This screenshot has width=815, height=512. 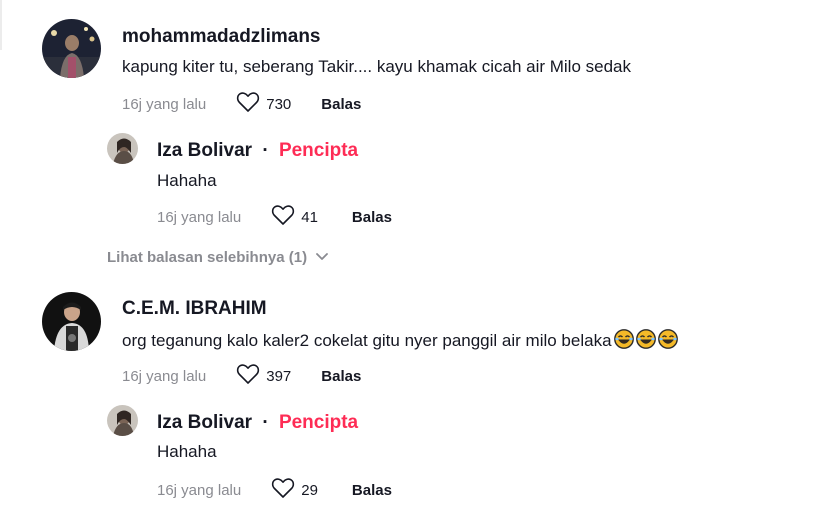 I want to click on comment-meta: 16j yang lalu 397 Balas, so click(x=241, y=376).